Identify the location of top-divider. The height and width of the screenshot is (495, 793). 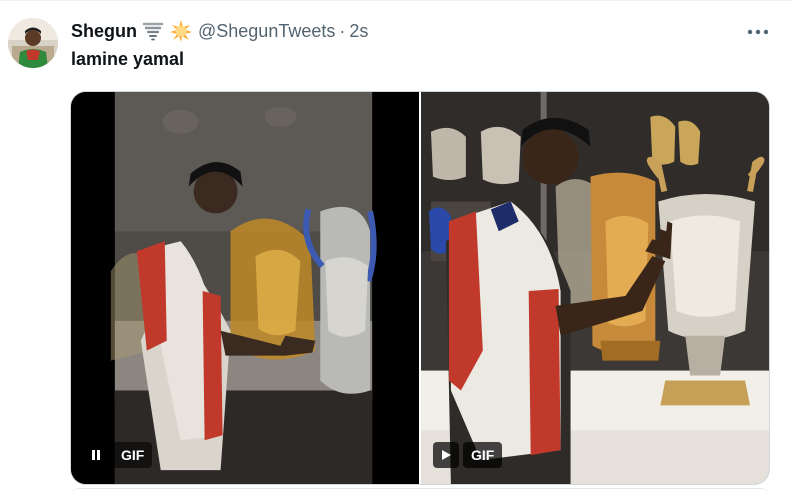
(396, 0).